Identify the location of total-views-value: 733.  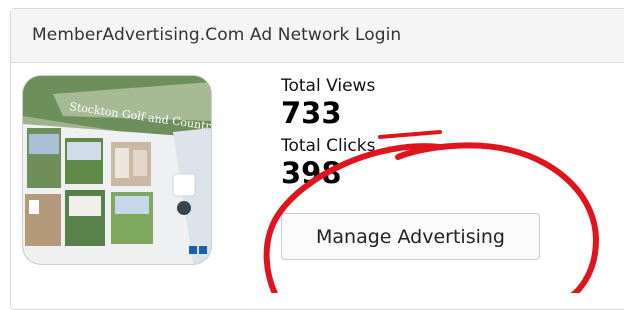
(311, 113).